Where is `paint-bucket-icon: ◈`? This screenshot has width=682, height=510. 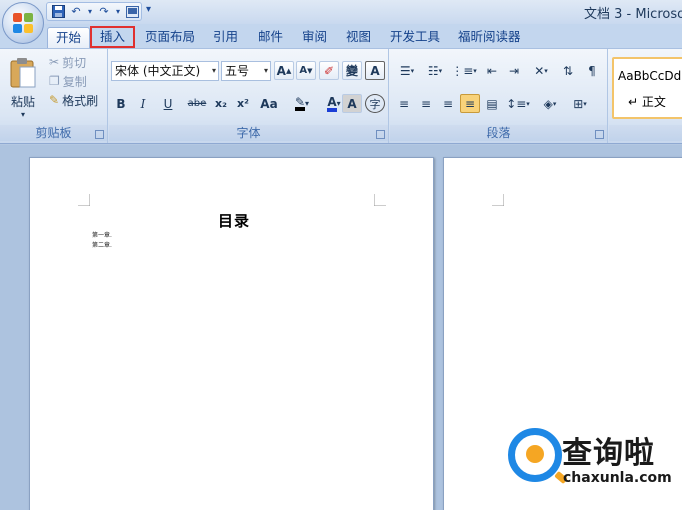
paint-bucket-icon: ◈ is located at coordinates (548, 103).